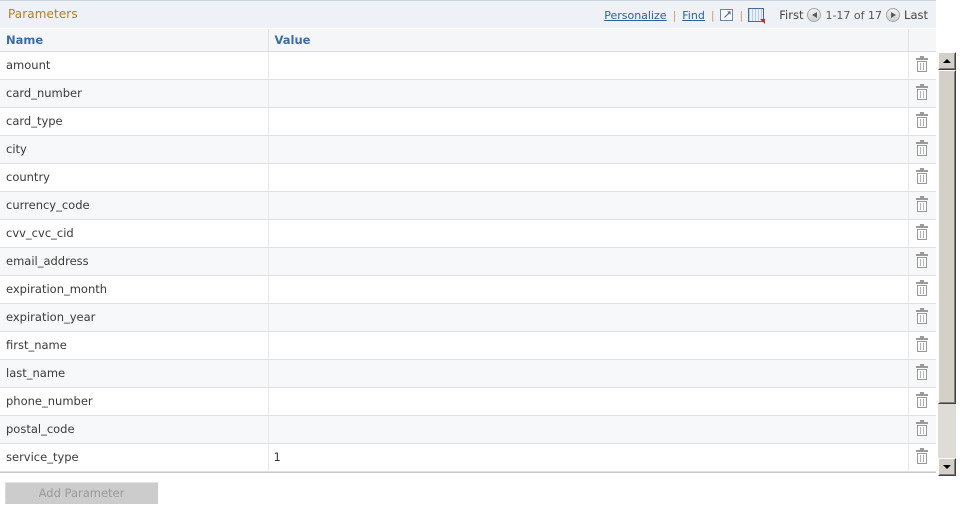  I want to click on scrollbar-track, so click(947, 264).